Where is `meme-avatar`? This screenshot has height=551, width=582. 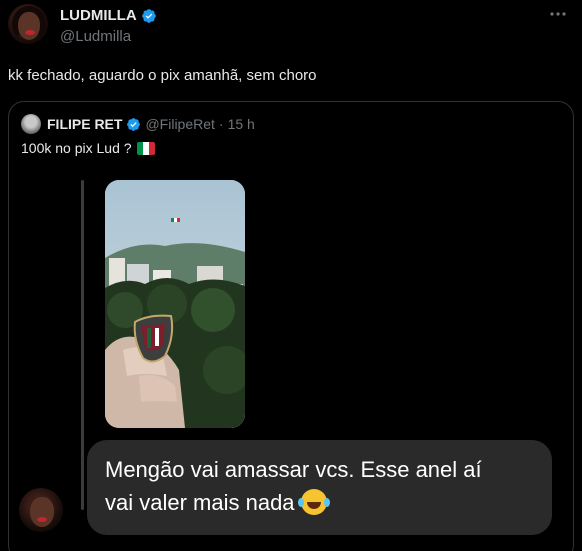
meme-avatar is located at coordinates (41, 510).